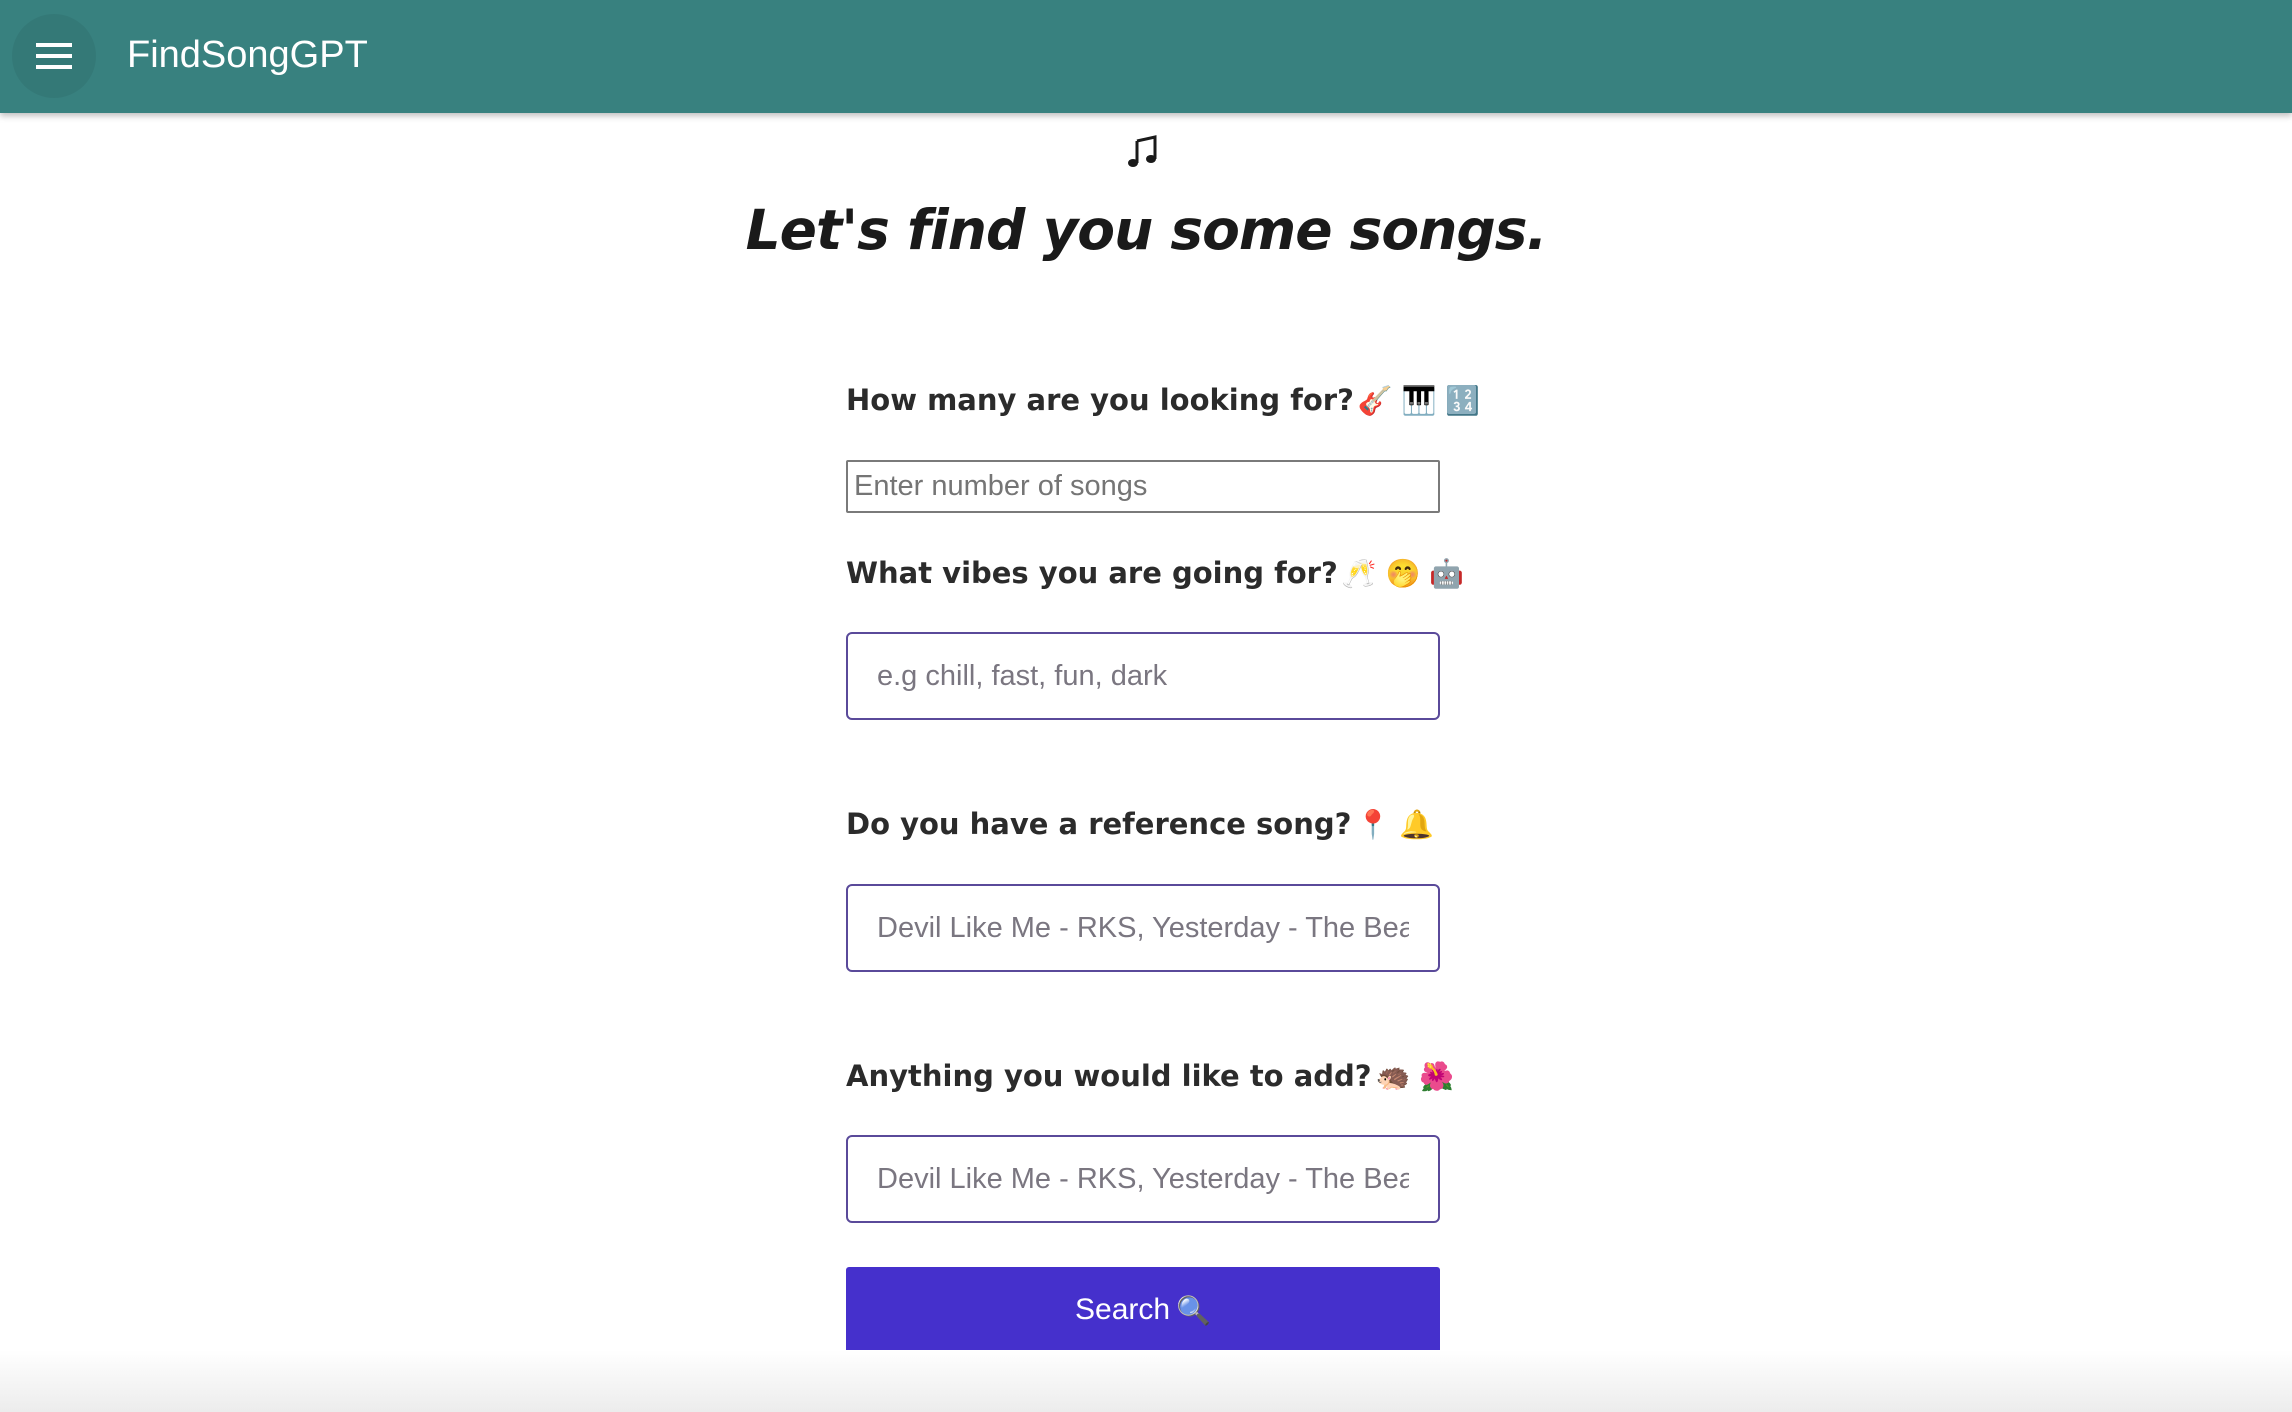  What do you see at coordinates (1419, 400) in the screenshot?
I see `count-label-emoji: 🎸 🎹 🔢` at bounding box center [1419, 400].